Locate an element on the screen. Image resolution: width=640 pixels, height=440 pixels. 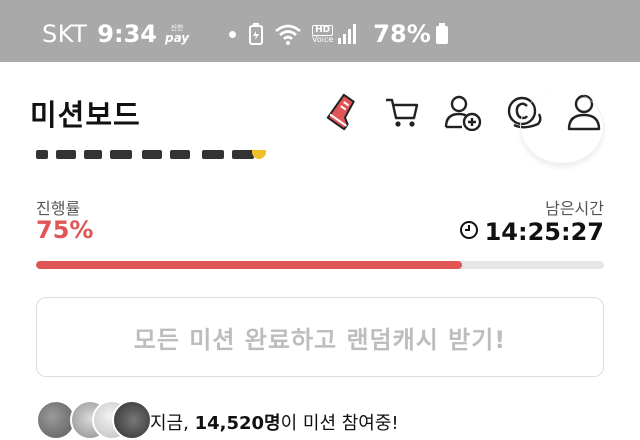
cart-icon is located at coordinates (402, 112).